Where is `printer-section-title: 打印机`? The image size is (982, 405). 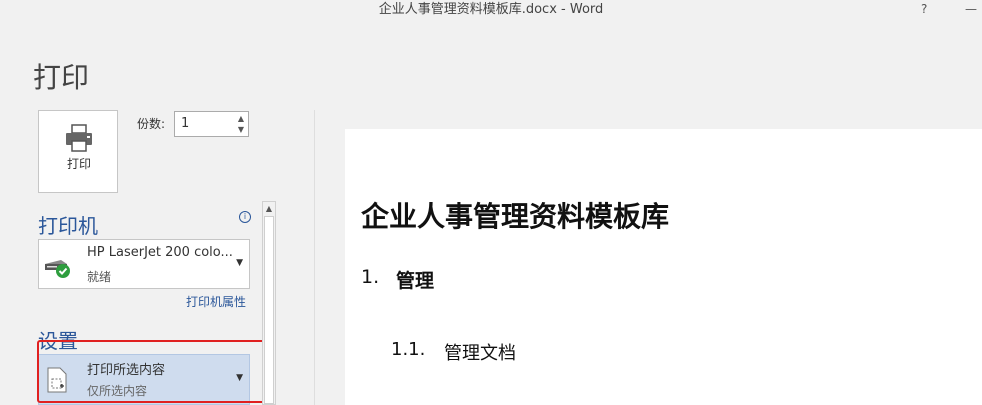 printer-section-title: 打印机 is located at coordinates (68, 226).